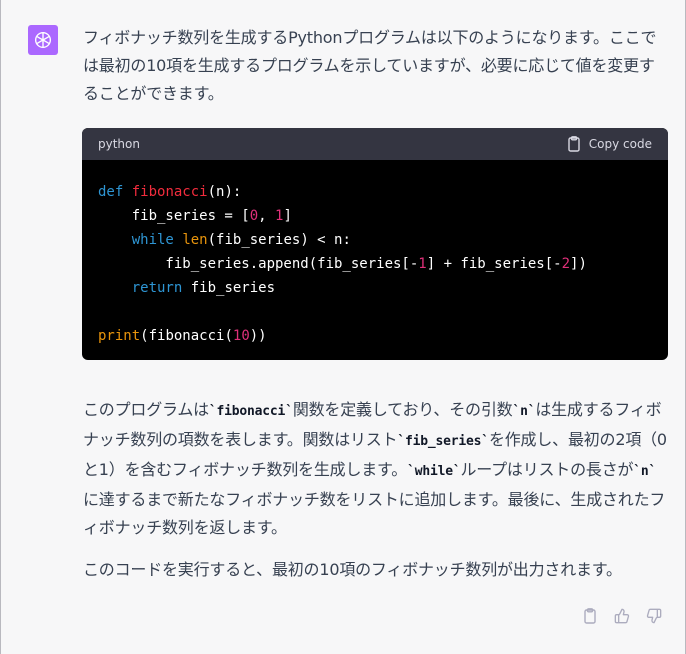 The width and height of the screenshot is (686, 654). I want to click on code-token: fib_series, so click(229, 288).